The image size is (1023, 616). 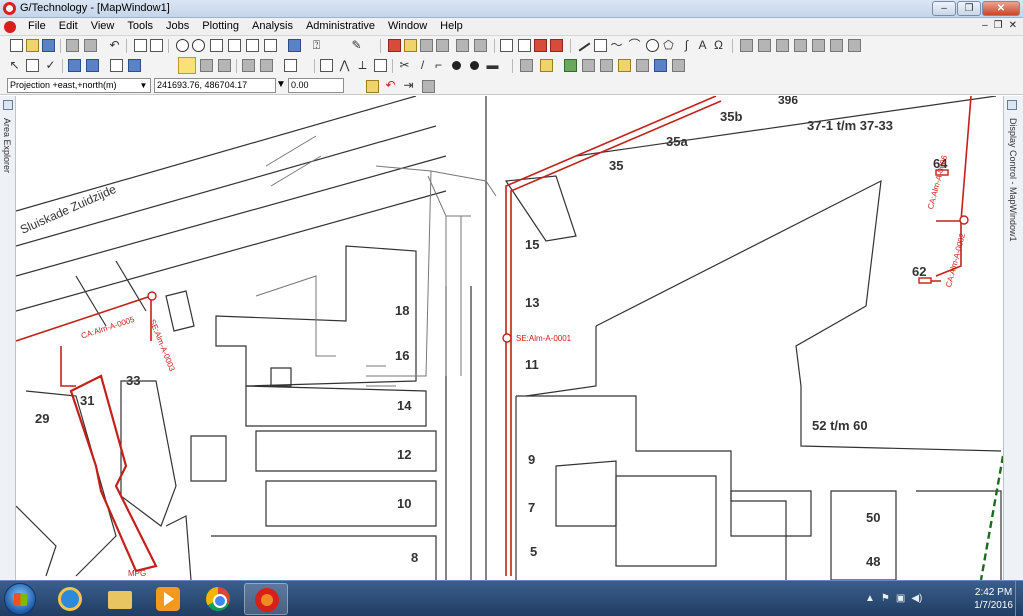 What do you see at coordinates (168, 599) in the screenshot?
I see `media-player-taskbar-button` at bounding box center [168, 599].